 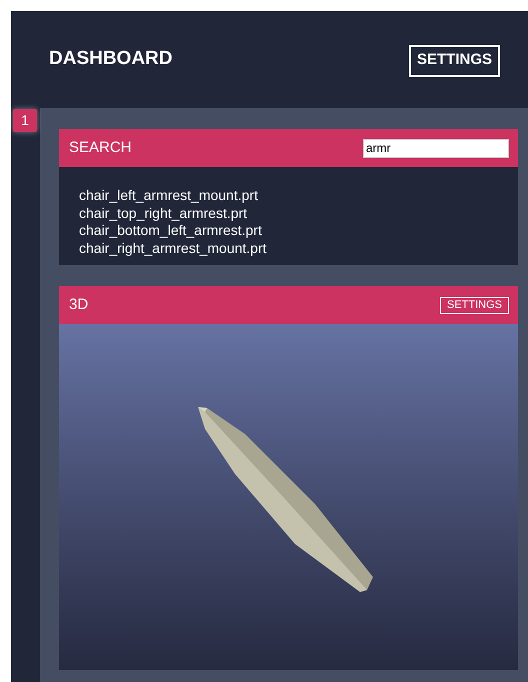 What do you see at coordinates (436, 148) in the screenshot?
I see `search-field: armr` at bounding box center [436, 148].